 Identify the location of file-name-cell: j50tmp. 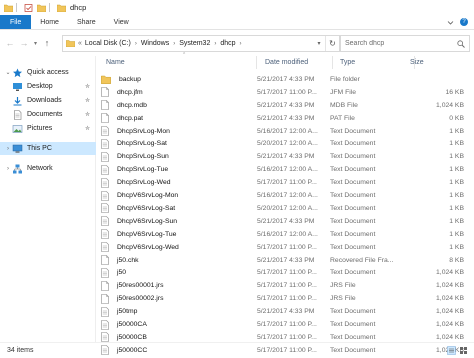
(179, 311).